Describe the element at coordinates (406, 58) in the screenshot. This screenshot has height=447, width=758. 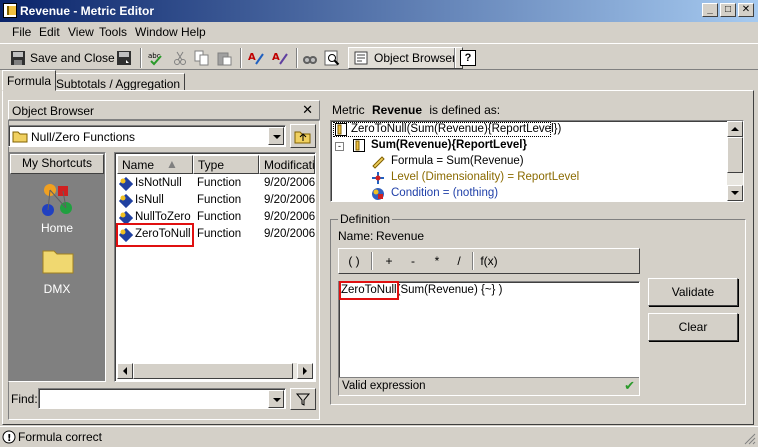
I see `object-browser-button: Object Browser` at that location.